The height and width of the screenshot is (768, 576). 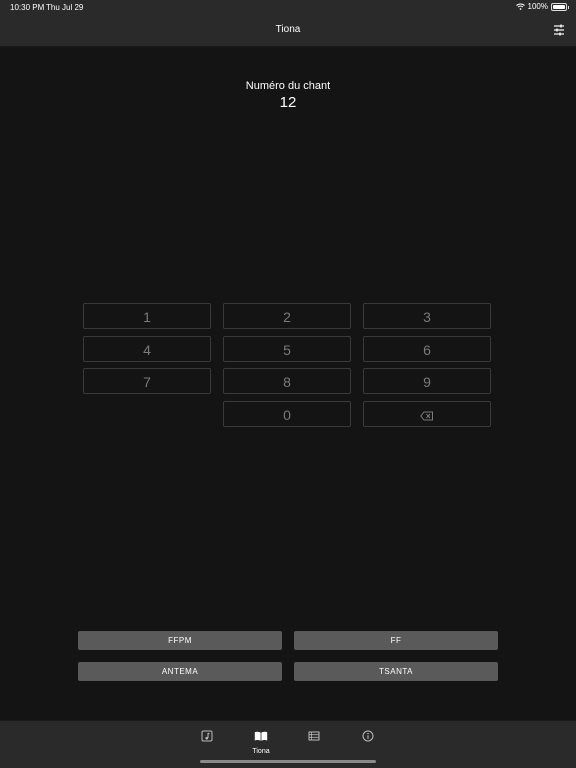 I want to click on key-5: 5, so click(x=287, y=349).